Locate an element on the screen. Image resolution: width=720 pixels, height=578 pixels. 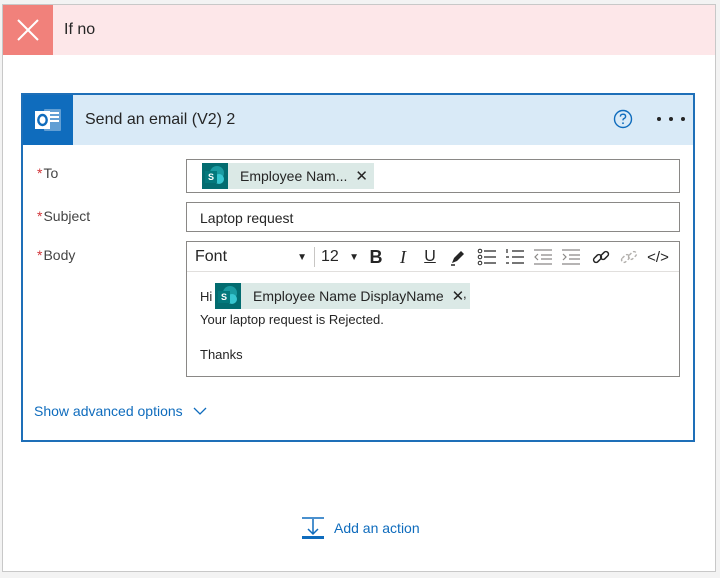
body-label: *Body is located at coordinates (56, 255).